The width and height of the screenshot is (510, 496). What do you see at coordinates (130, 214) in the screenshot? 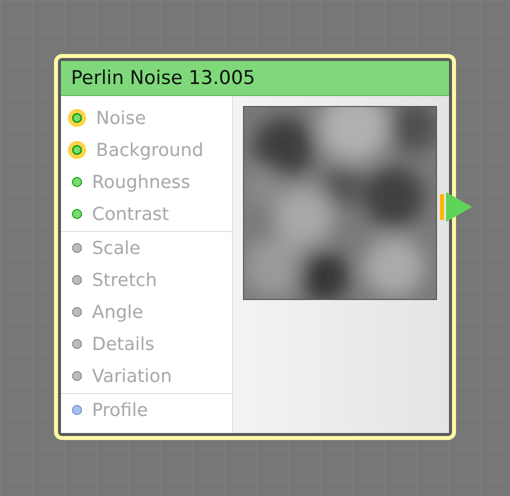
I see `port-label: Contrast` at bounding box center [130, 214].